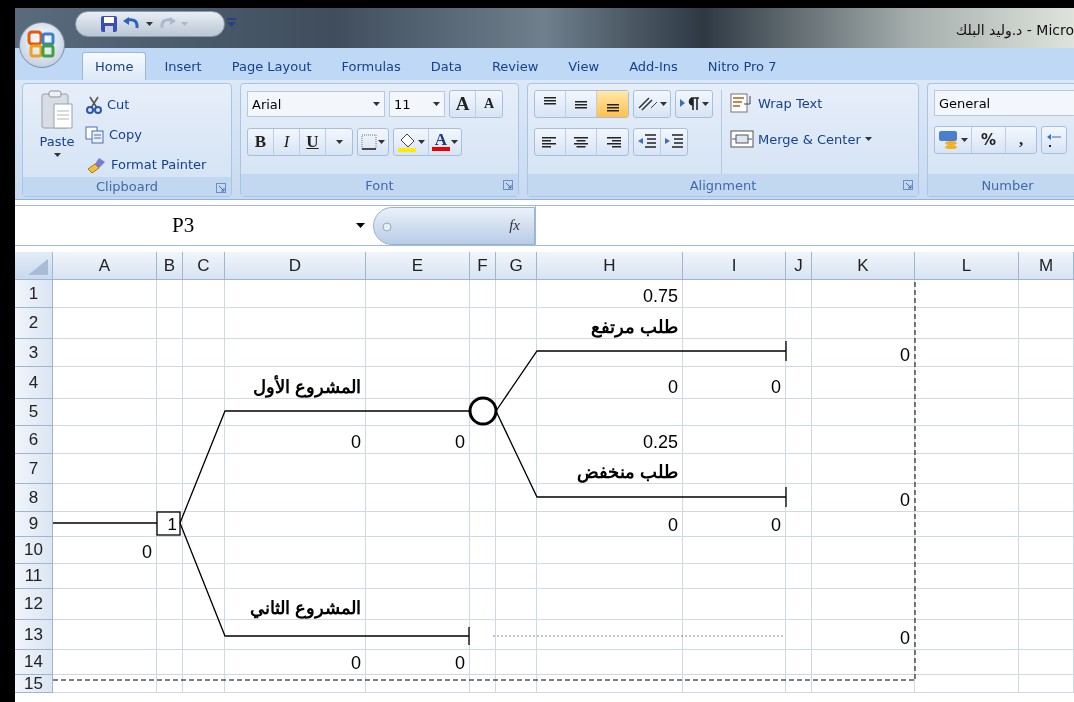 The width and height of the screenshot is (1074, 702). What do you see at coordinates (105, 266) in the screenshot?
I see `column-header: A` at bounding box center [105, 266].